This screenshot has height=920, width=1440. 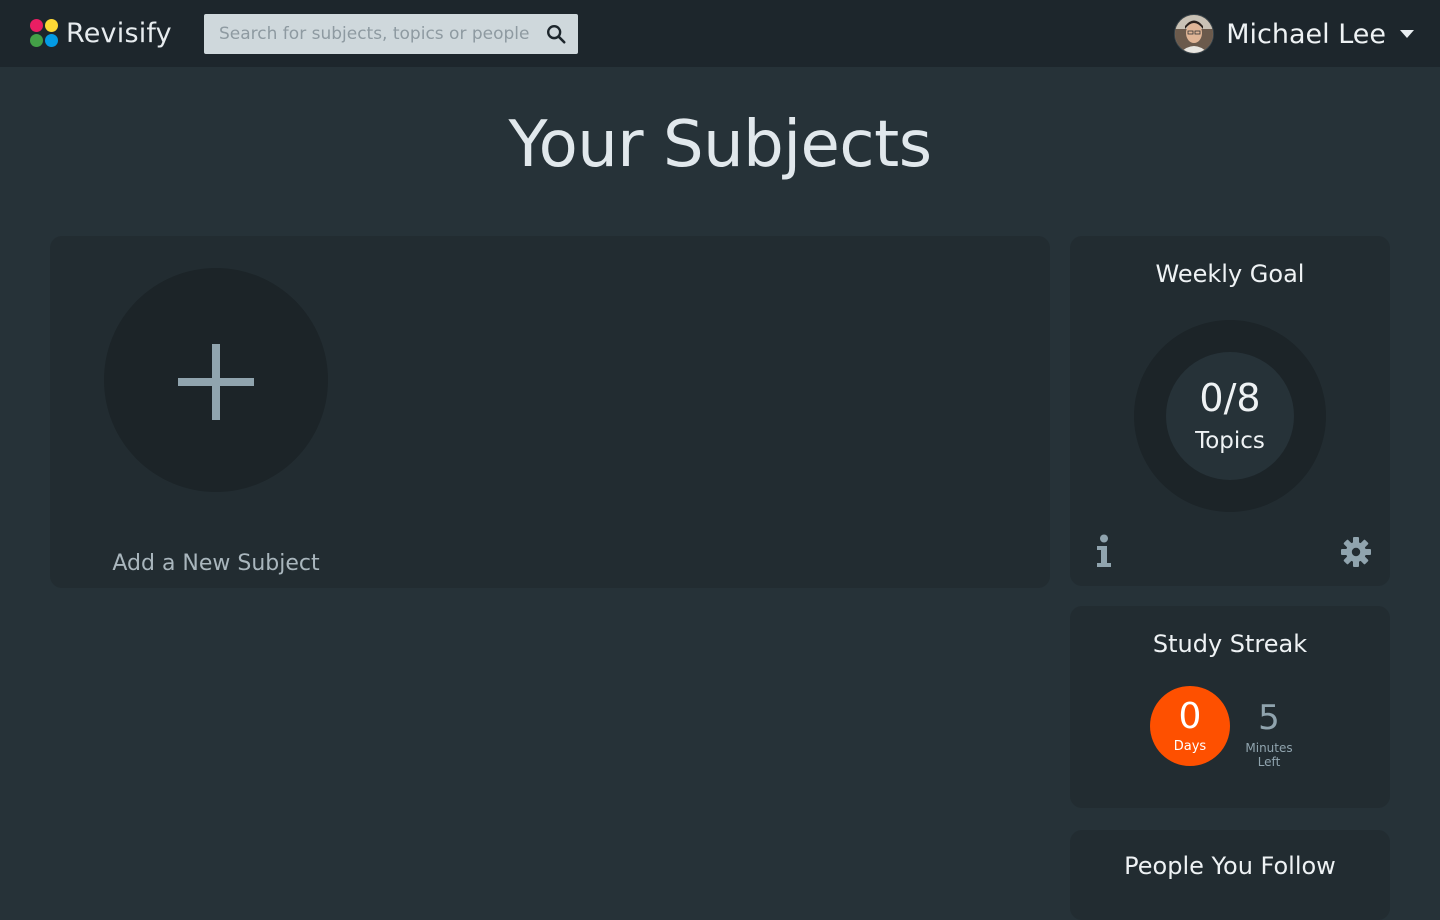 I want to click on weekly-goal-progress-ring: 0/8 Topics, so click(x=1230, y=416).